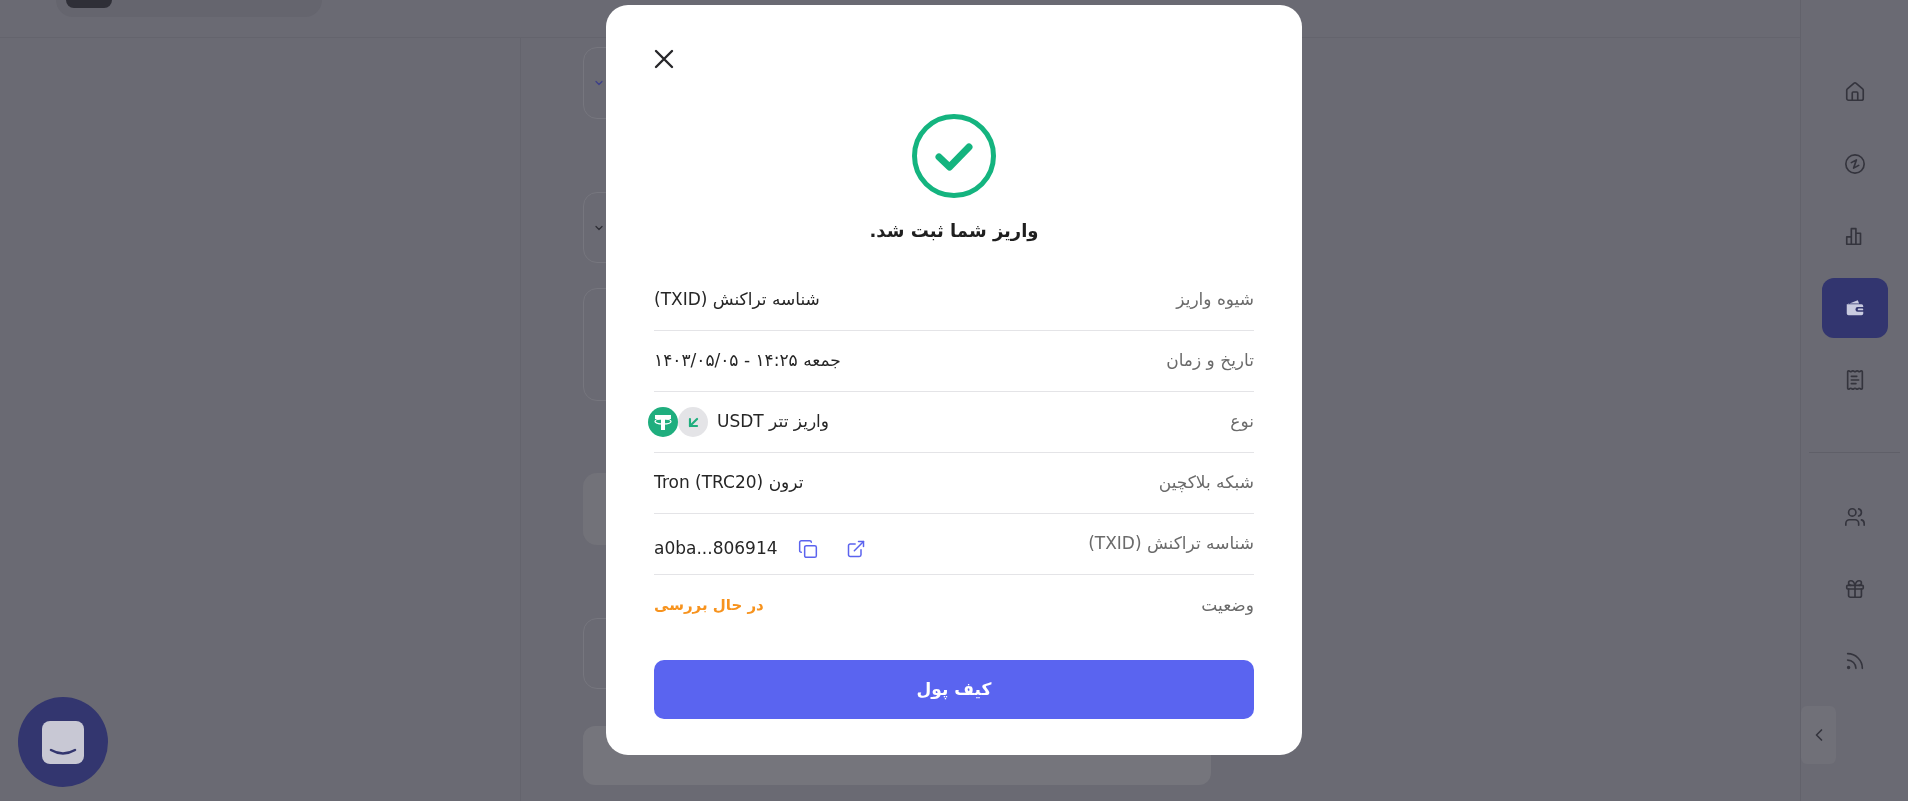 This screenshot has width=1908, height=801. What do you see at coordinates (954, 156) in the screenshot?
I see `check-circle-icon` at bounding box center [954, 156].